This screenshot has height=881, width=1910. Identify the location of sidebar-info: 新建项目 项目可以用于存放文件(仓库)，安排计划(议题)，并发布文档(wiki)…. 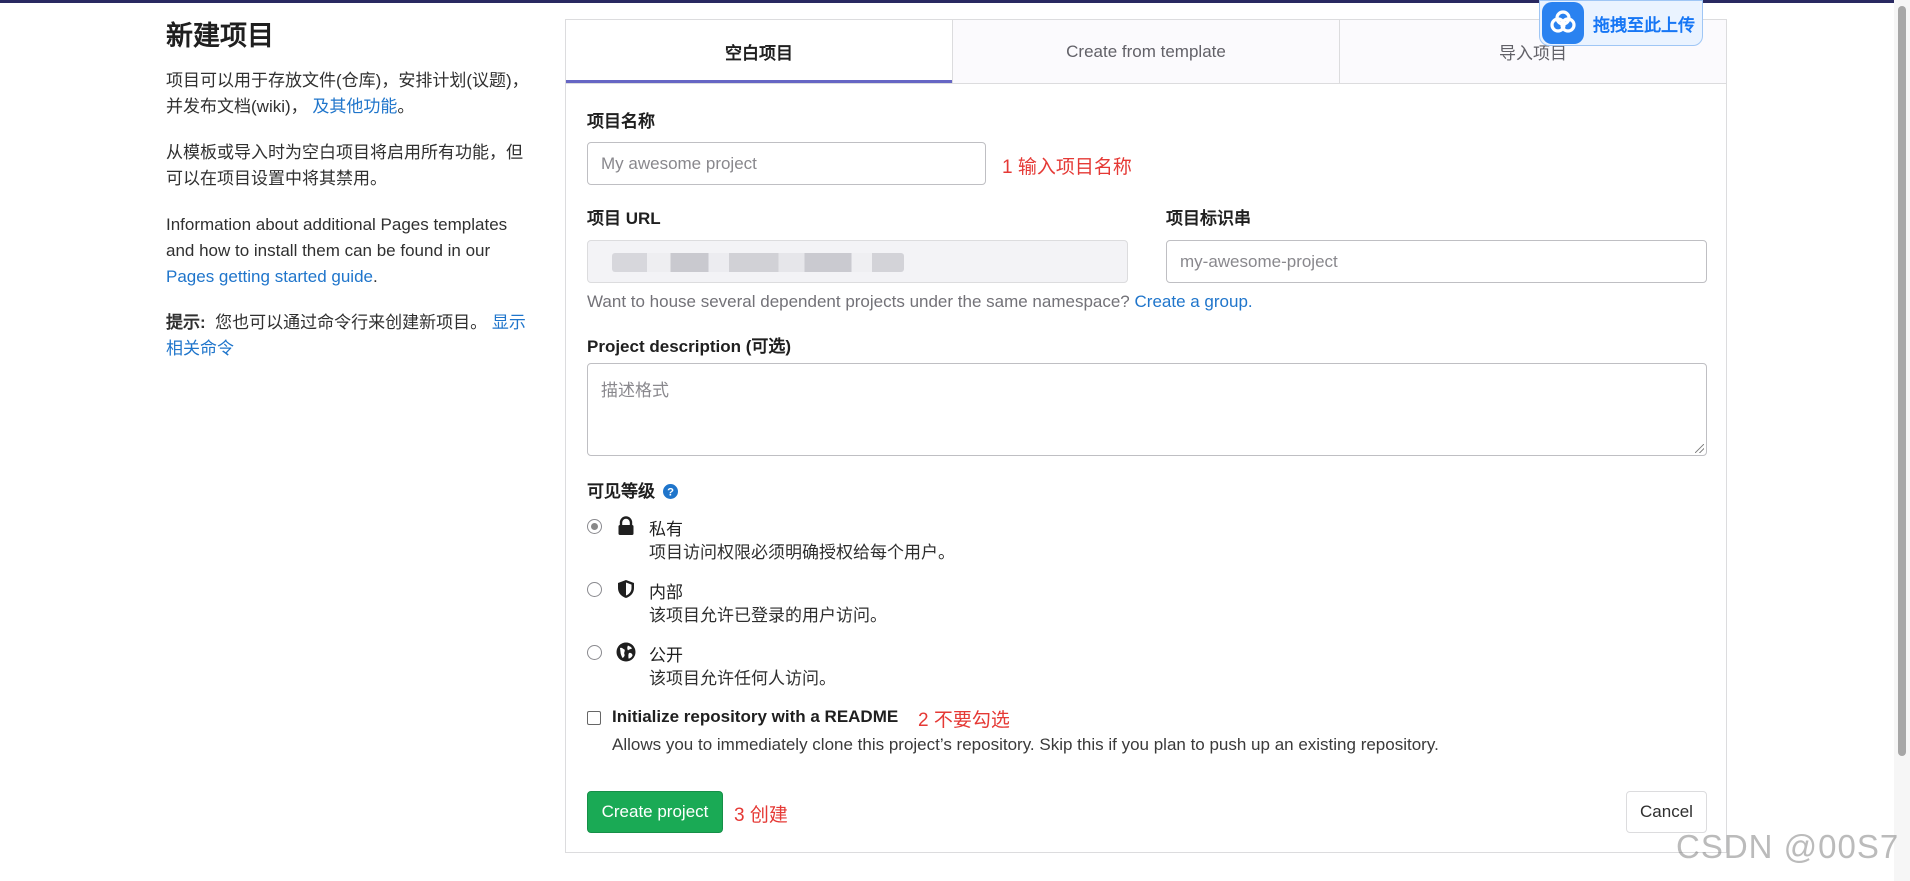
(352, 200).